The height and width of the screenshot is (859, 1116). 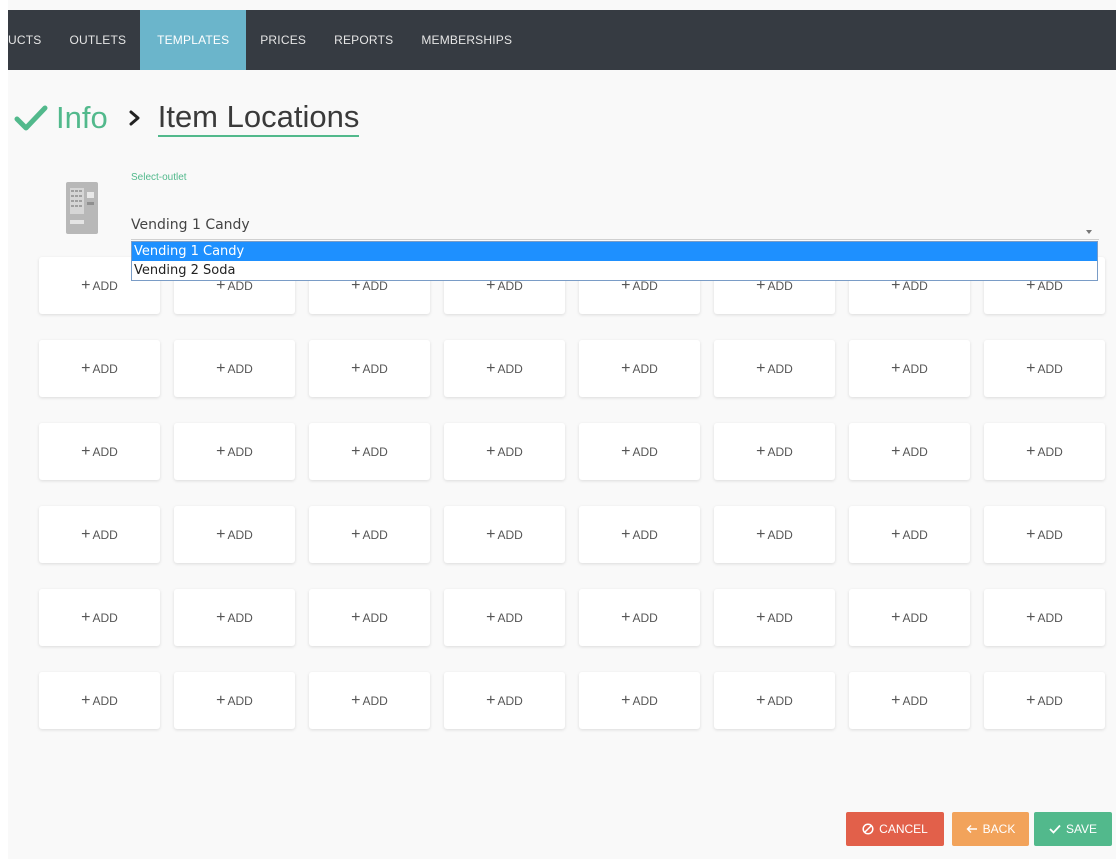 I want to click on breadcrumb: Info Item Locations, so click(x=187, y=118).